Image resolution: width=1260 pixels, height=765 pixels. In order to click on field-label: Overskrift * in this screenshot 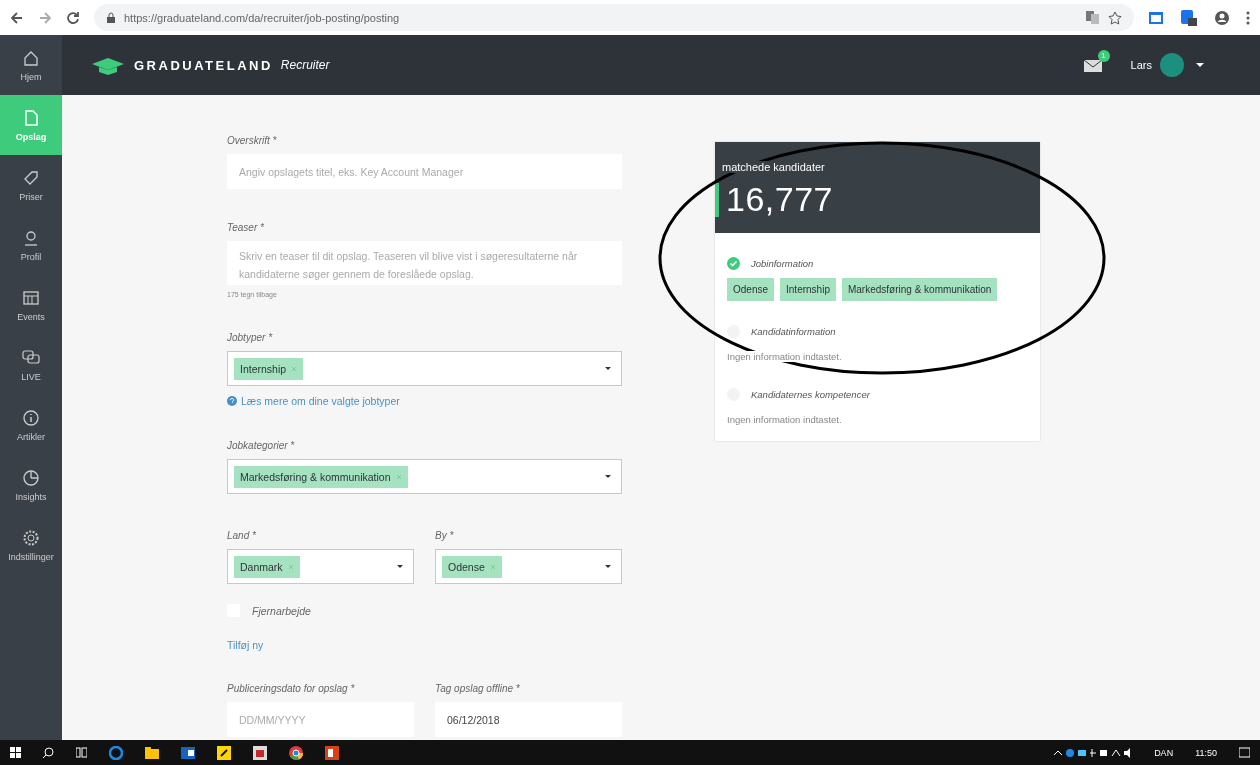, I will do `click(252, 140)`.